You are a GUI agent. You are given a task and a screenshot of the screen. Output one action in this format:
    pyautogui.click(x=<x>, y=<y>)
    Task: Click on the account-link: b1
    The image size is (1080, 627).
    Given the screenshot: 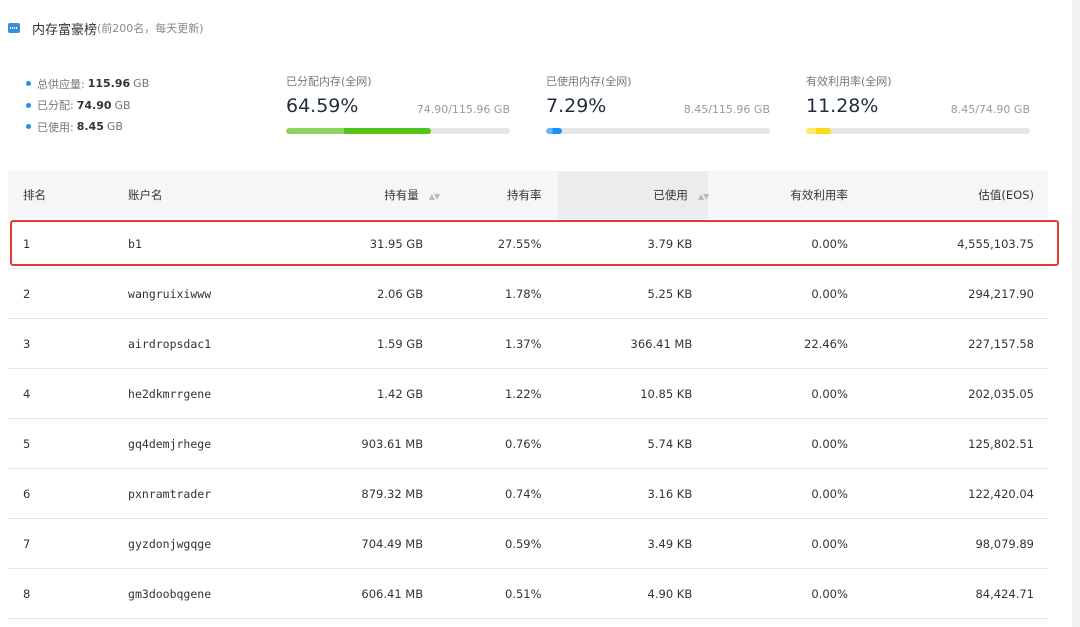 What is the action you would take?
    pyautogui.click(x=229, y=244)
    